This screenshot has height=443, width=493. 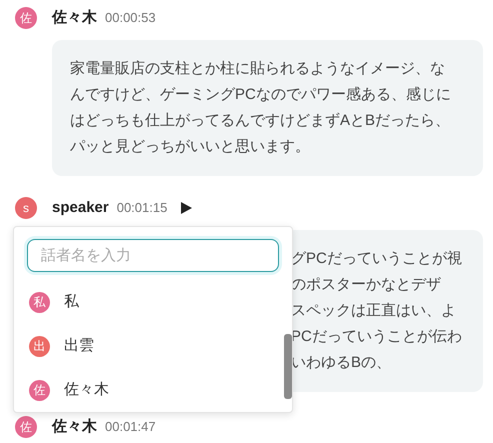 What do you see at coordinates (190, 147) in the screenshot?
I see `transcript-line: パッと見どっちがいいと思います。` at bounding box center [190, 147].